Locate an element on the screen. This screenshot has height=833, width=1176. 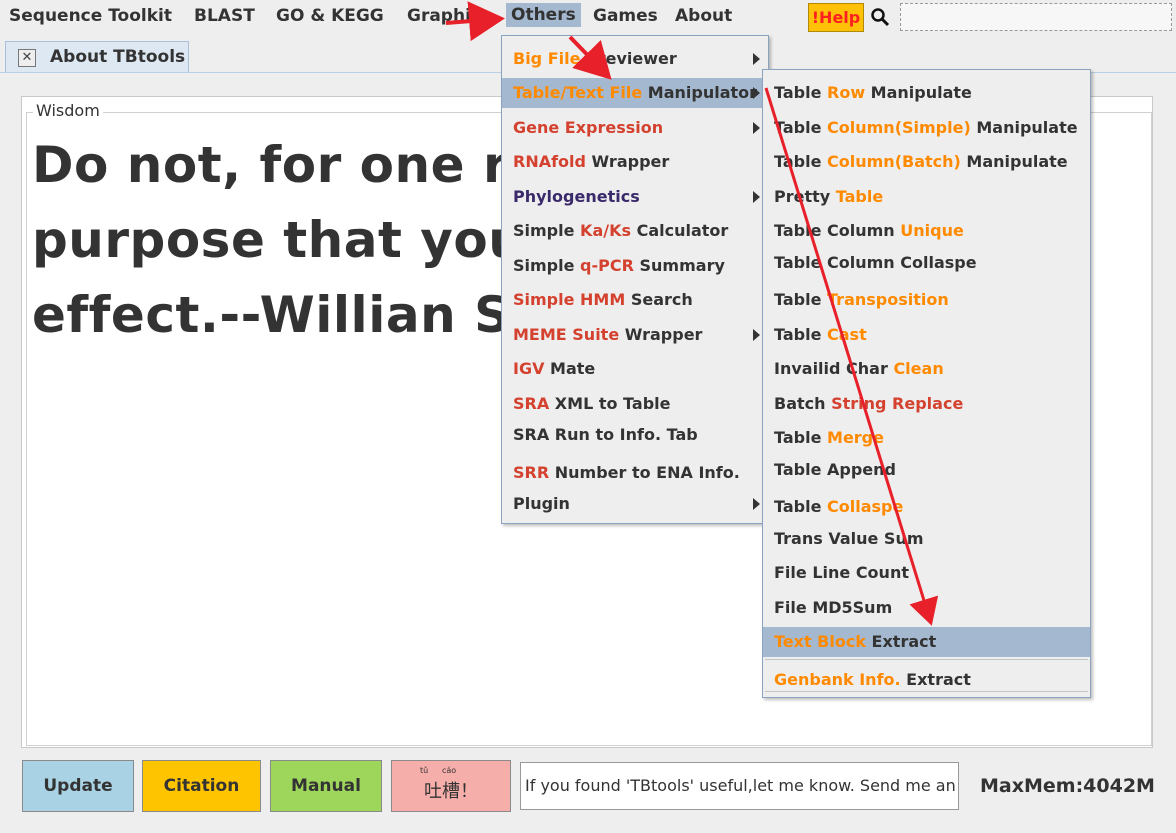
label-part: Row is located at coordinates (846, 92).